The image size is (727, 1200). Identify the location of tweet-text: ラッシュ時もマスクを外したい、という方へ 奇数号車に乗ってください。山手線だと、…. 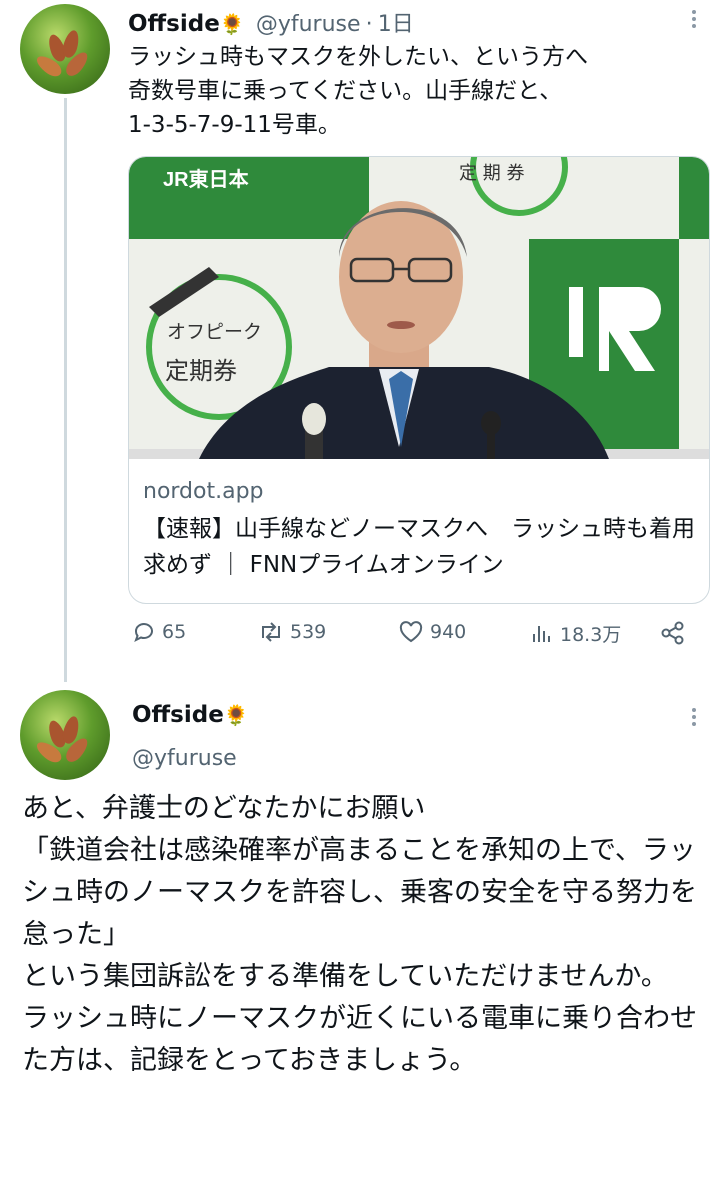
(358, 91).